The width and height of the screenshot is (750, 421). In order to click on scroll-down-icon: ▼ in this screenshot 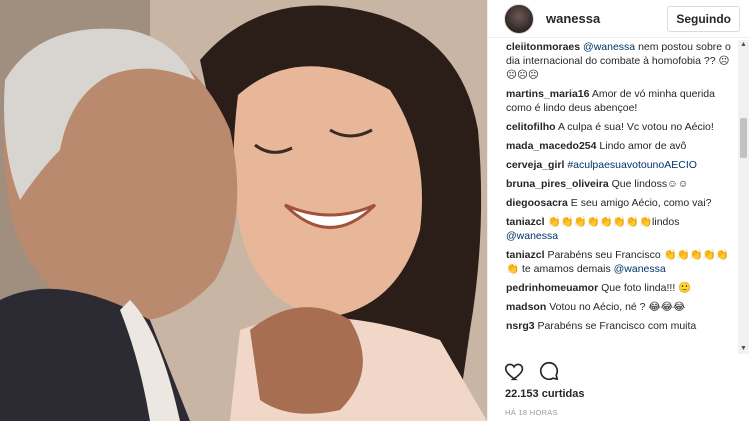, I will do `click(743, 349)`.